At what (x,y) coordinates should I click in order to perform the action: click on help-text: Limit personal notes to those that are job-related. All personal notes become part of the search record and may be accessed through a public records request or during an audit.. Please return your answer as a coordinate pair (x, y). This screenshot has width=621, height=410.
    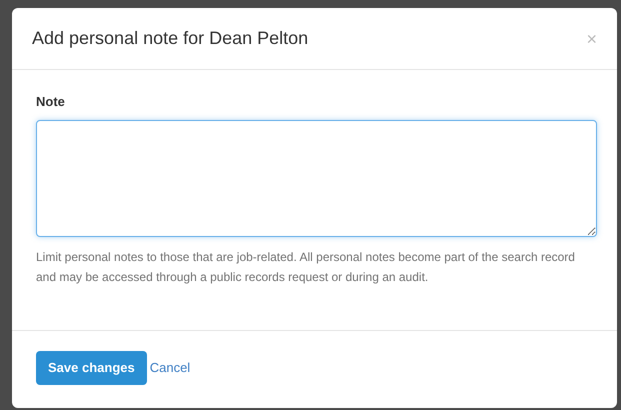
    Looking at the image, I should click on (306, 267).